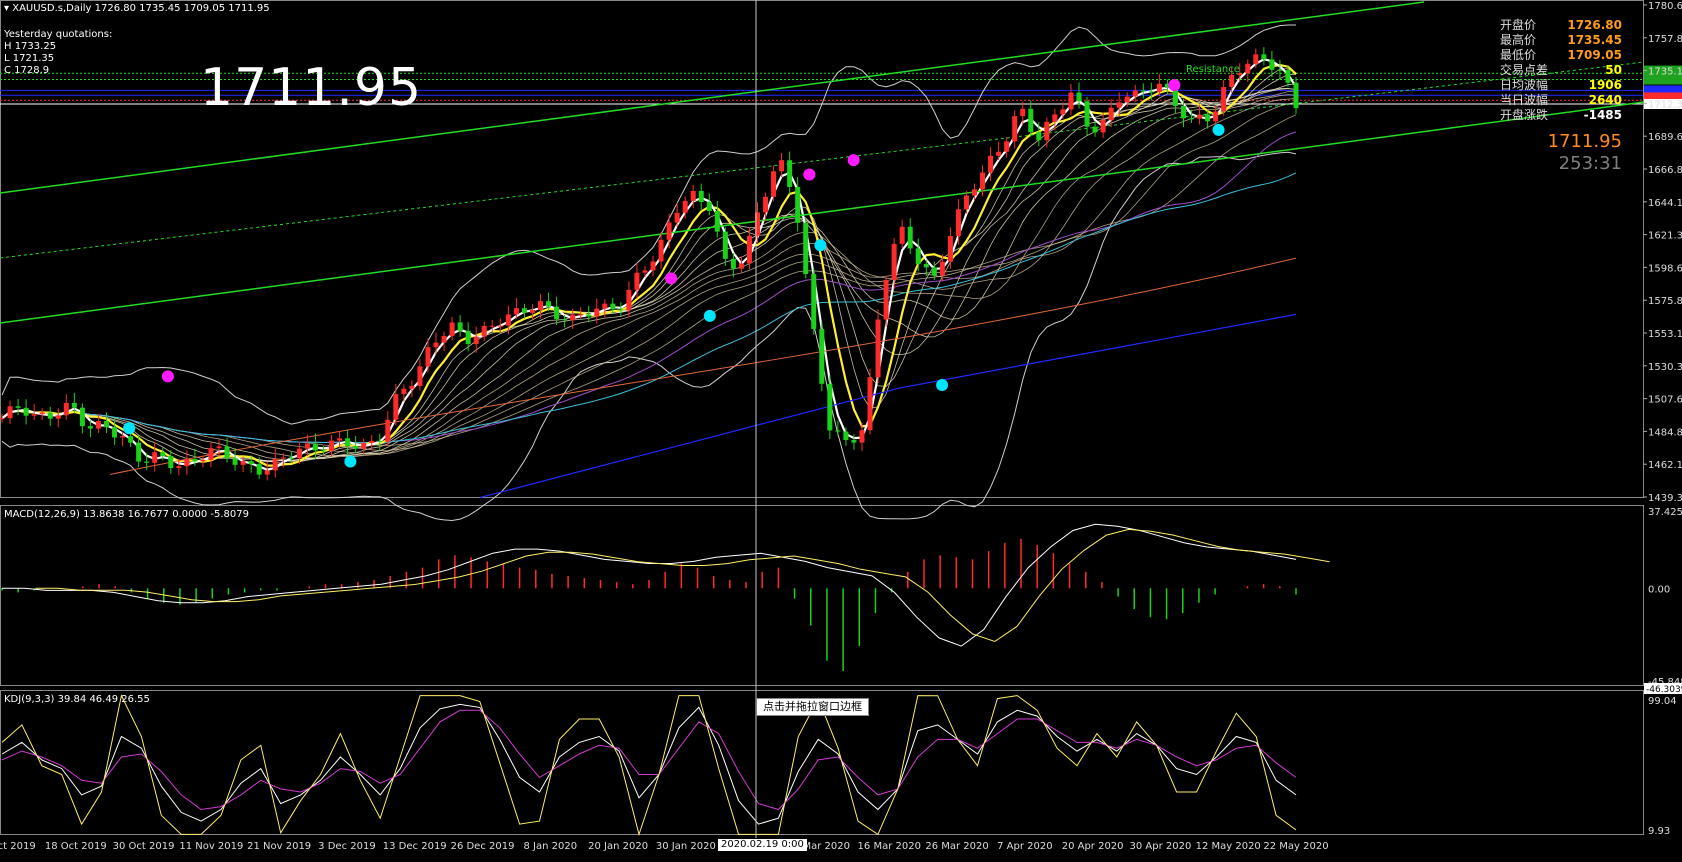  Describe the element at coordinates (1024, 846) in the screenshot. I see `time-axis-label: 7 Apr 2020` at that location.